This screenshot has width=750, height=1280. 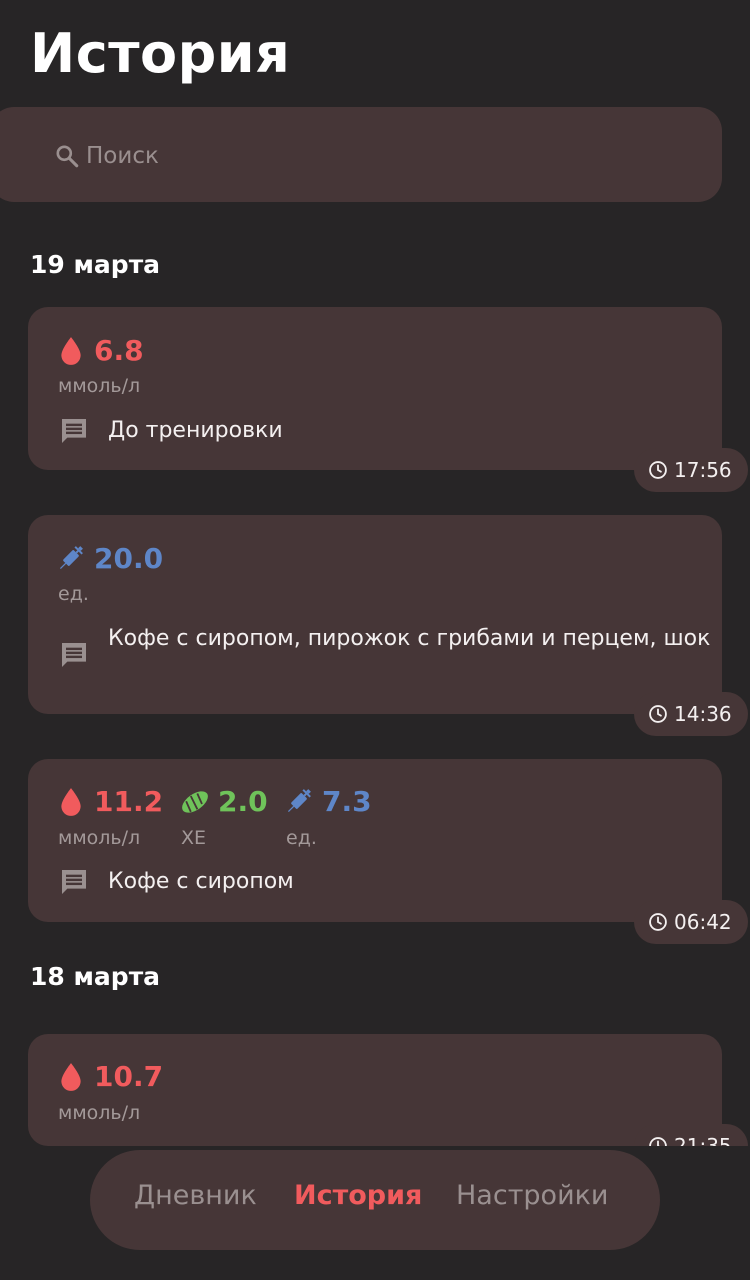 I want to click on time-text: 21:35, so click(x=703, y=1140).